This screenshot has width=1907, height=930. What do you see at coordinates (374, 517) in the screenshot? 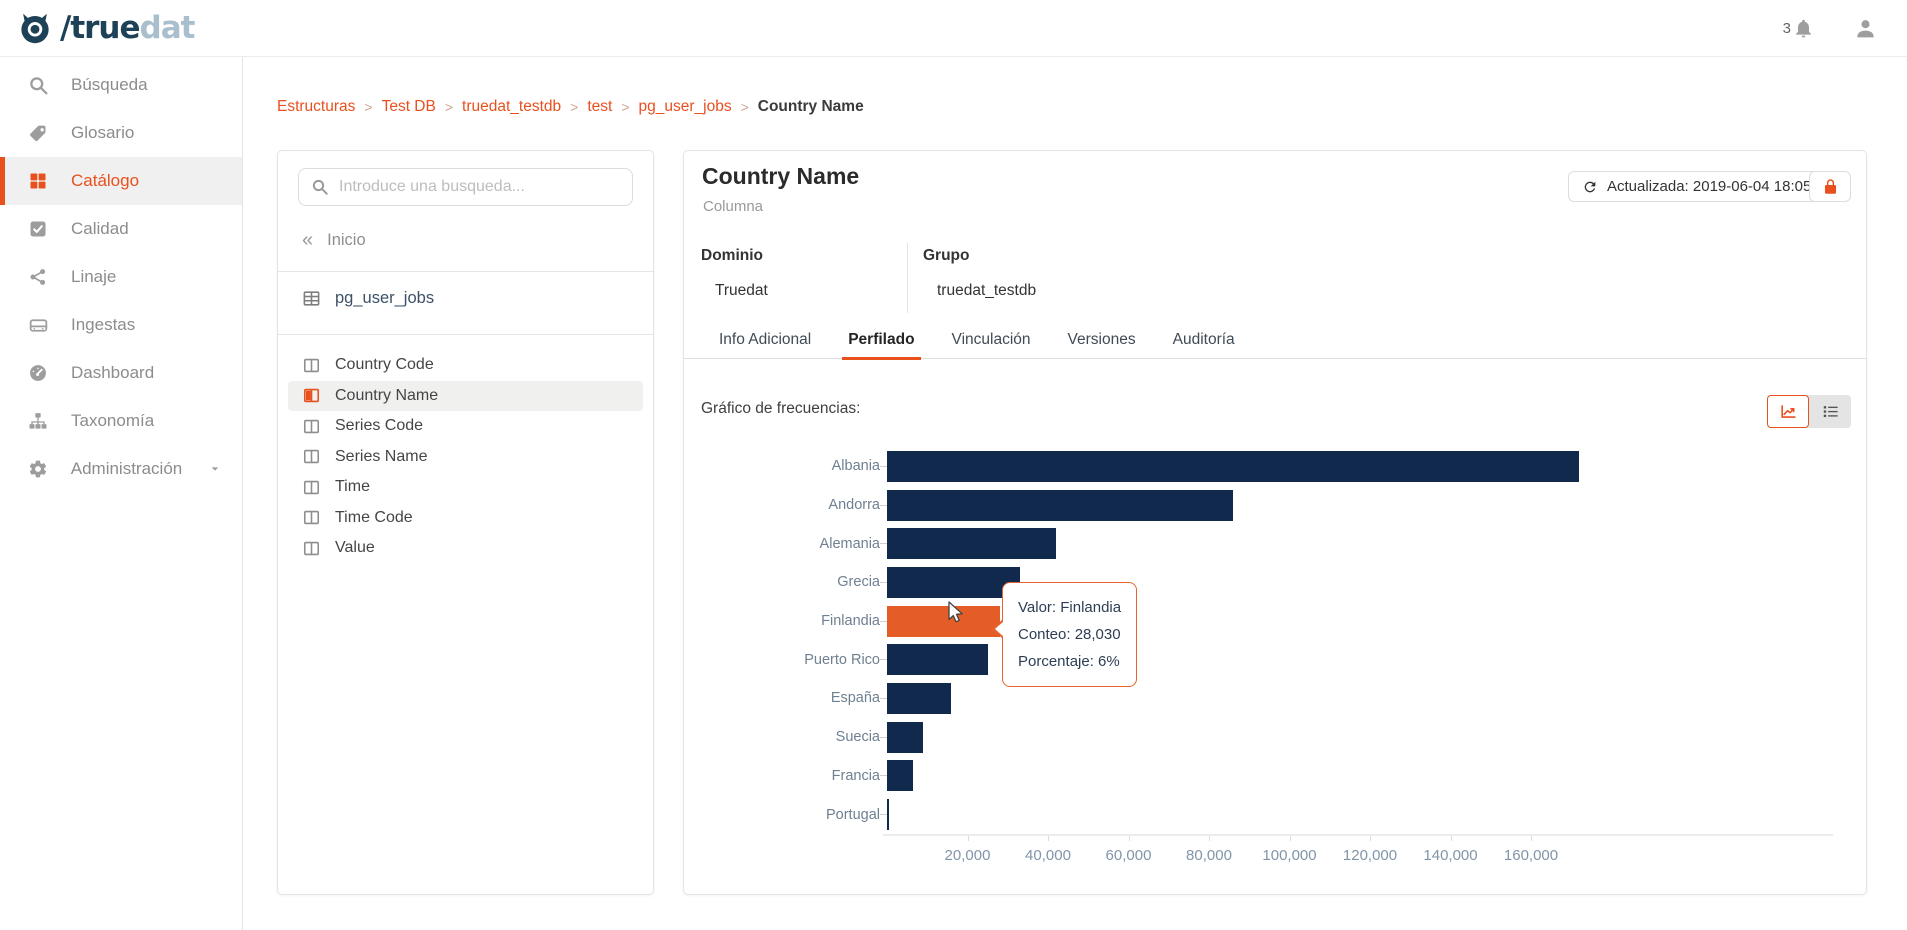
I see `column-item-label: Time Code` at bounding box center [374, 517].